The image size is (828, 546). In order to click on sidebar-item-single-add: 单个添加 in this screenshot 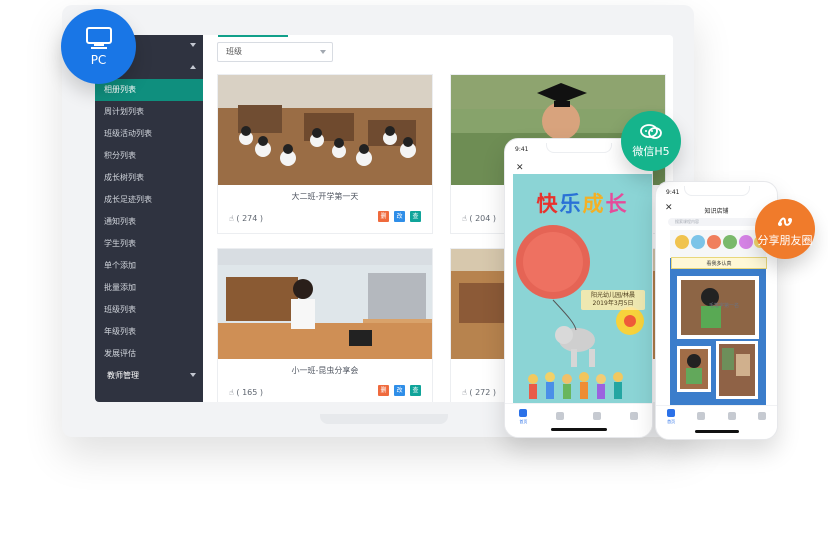, I will do `click(149, 266)`.